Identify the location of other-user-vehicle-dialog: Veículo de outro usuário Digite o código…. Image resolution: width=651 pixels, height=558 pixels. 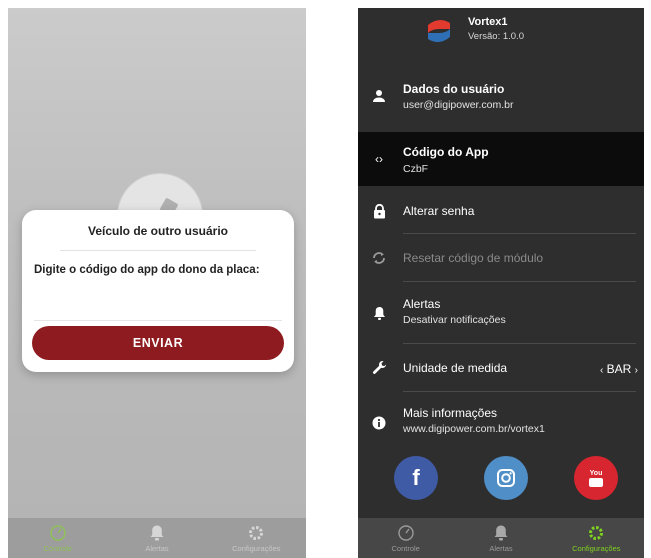
(158, 291).